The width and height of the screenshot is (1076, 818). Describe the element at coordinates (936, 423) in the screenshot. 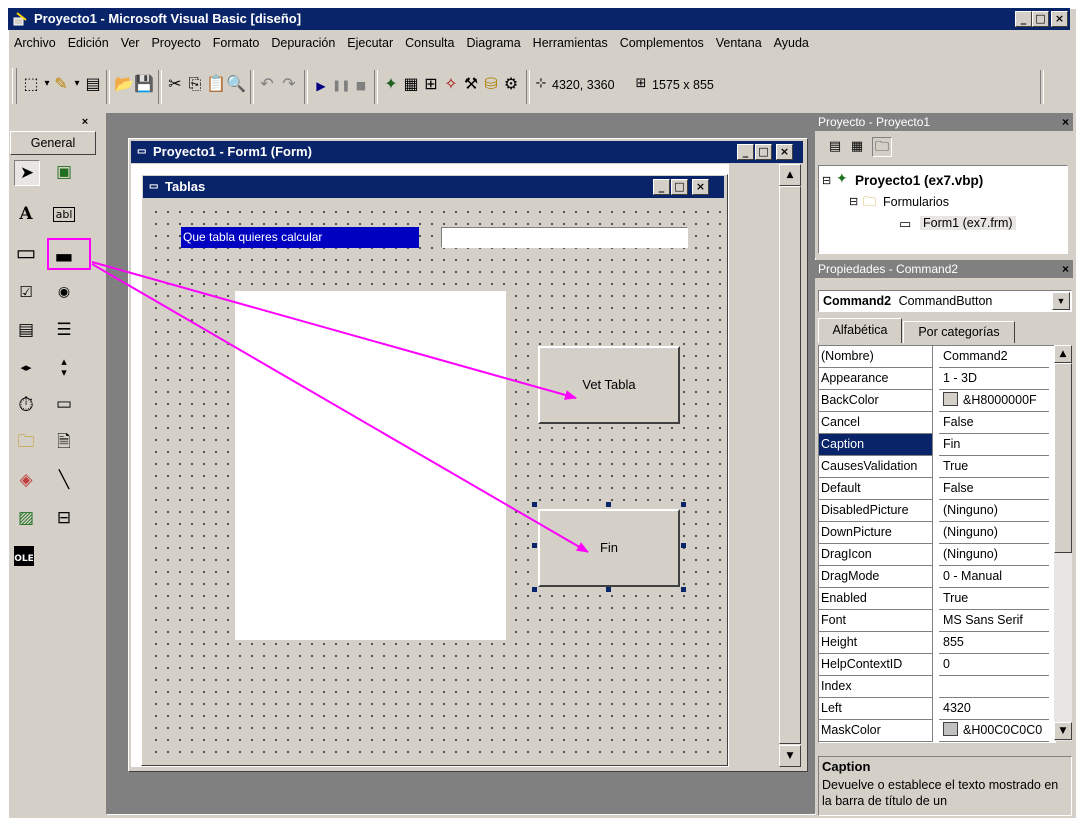

I see `property-row: Cancel False` at that location.